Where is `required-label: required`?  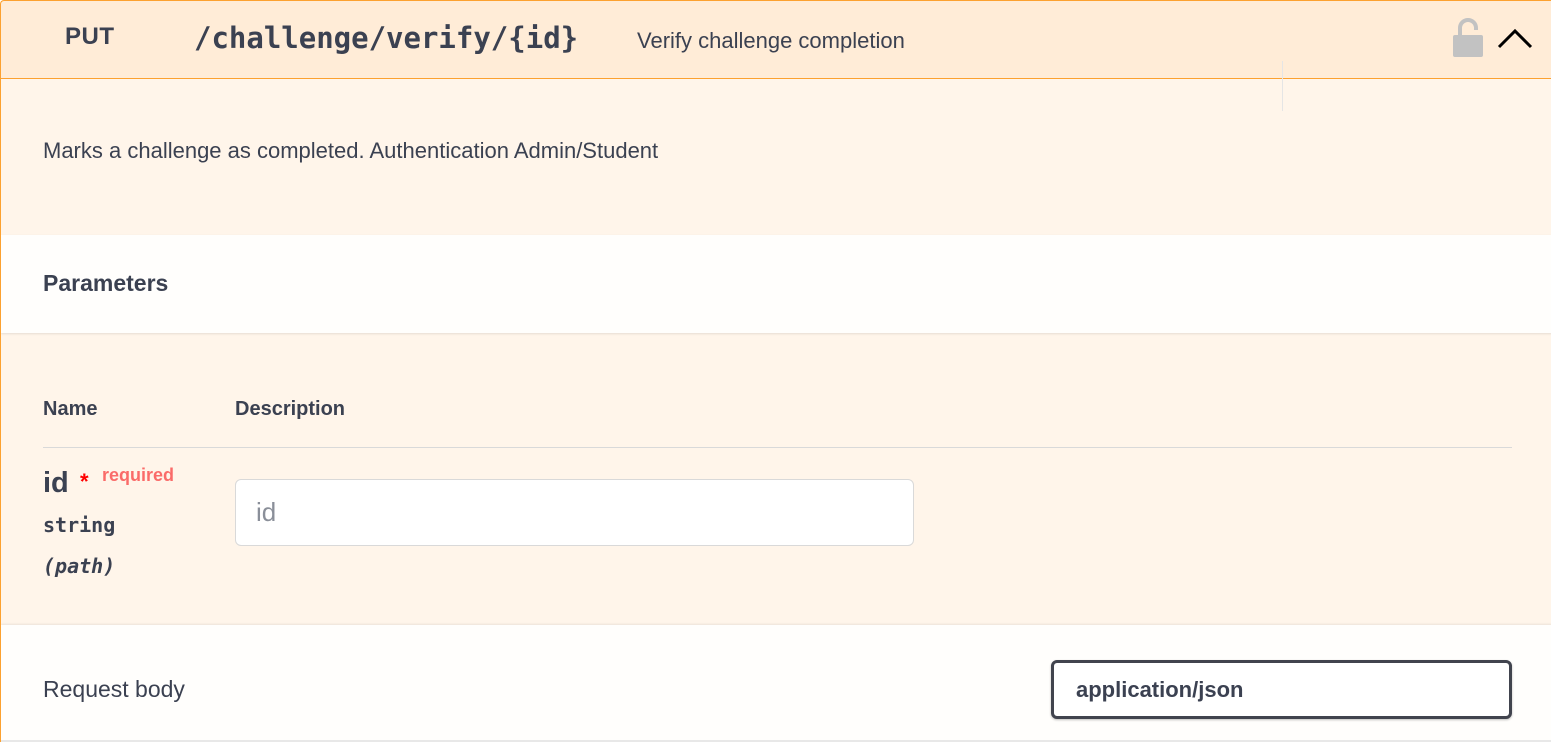
required-label: required is located at coordinates (138, 475).